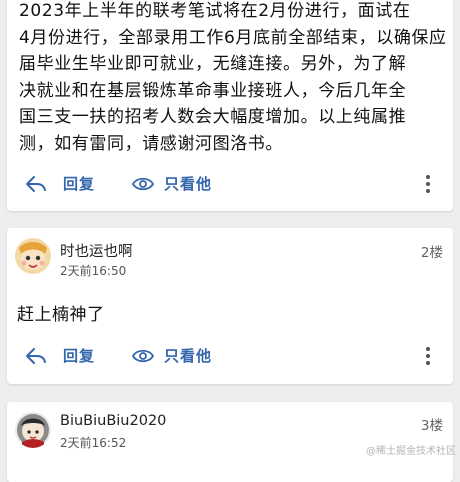 The height and width of the screenshot is (482, 460). What do you see at coordinates (230, 185) in the screenshot?
I see `post-actions: 回复 只看他` at bounding box center [230, 185].